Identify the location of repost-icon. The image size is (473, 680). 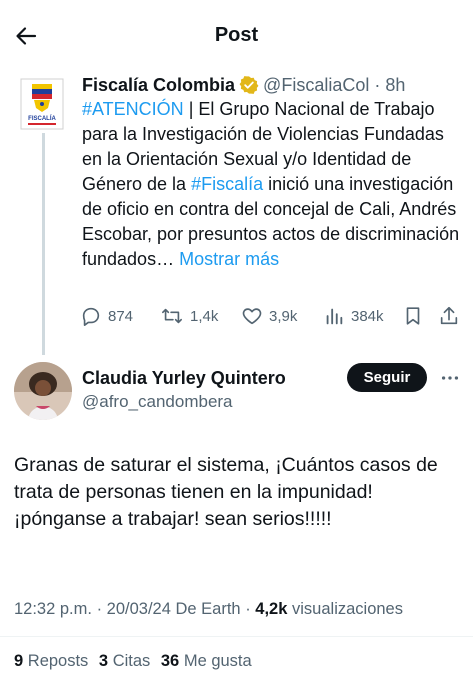
(172, 316).